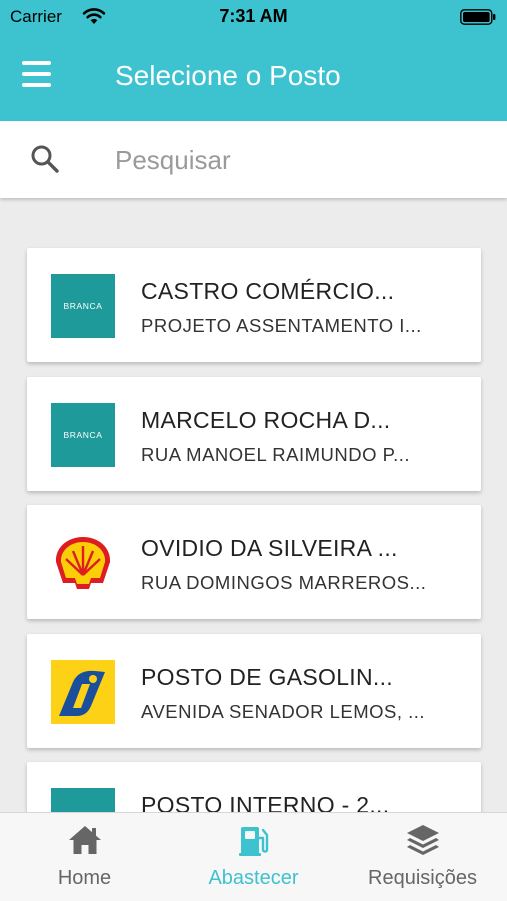 The width and height of the screenshot is (507, 901). I want to click on fuel-pump-icon, so click(253, 841).